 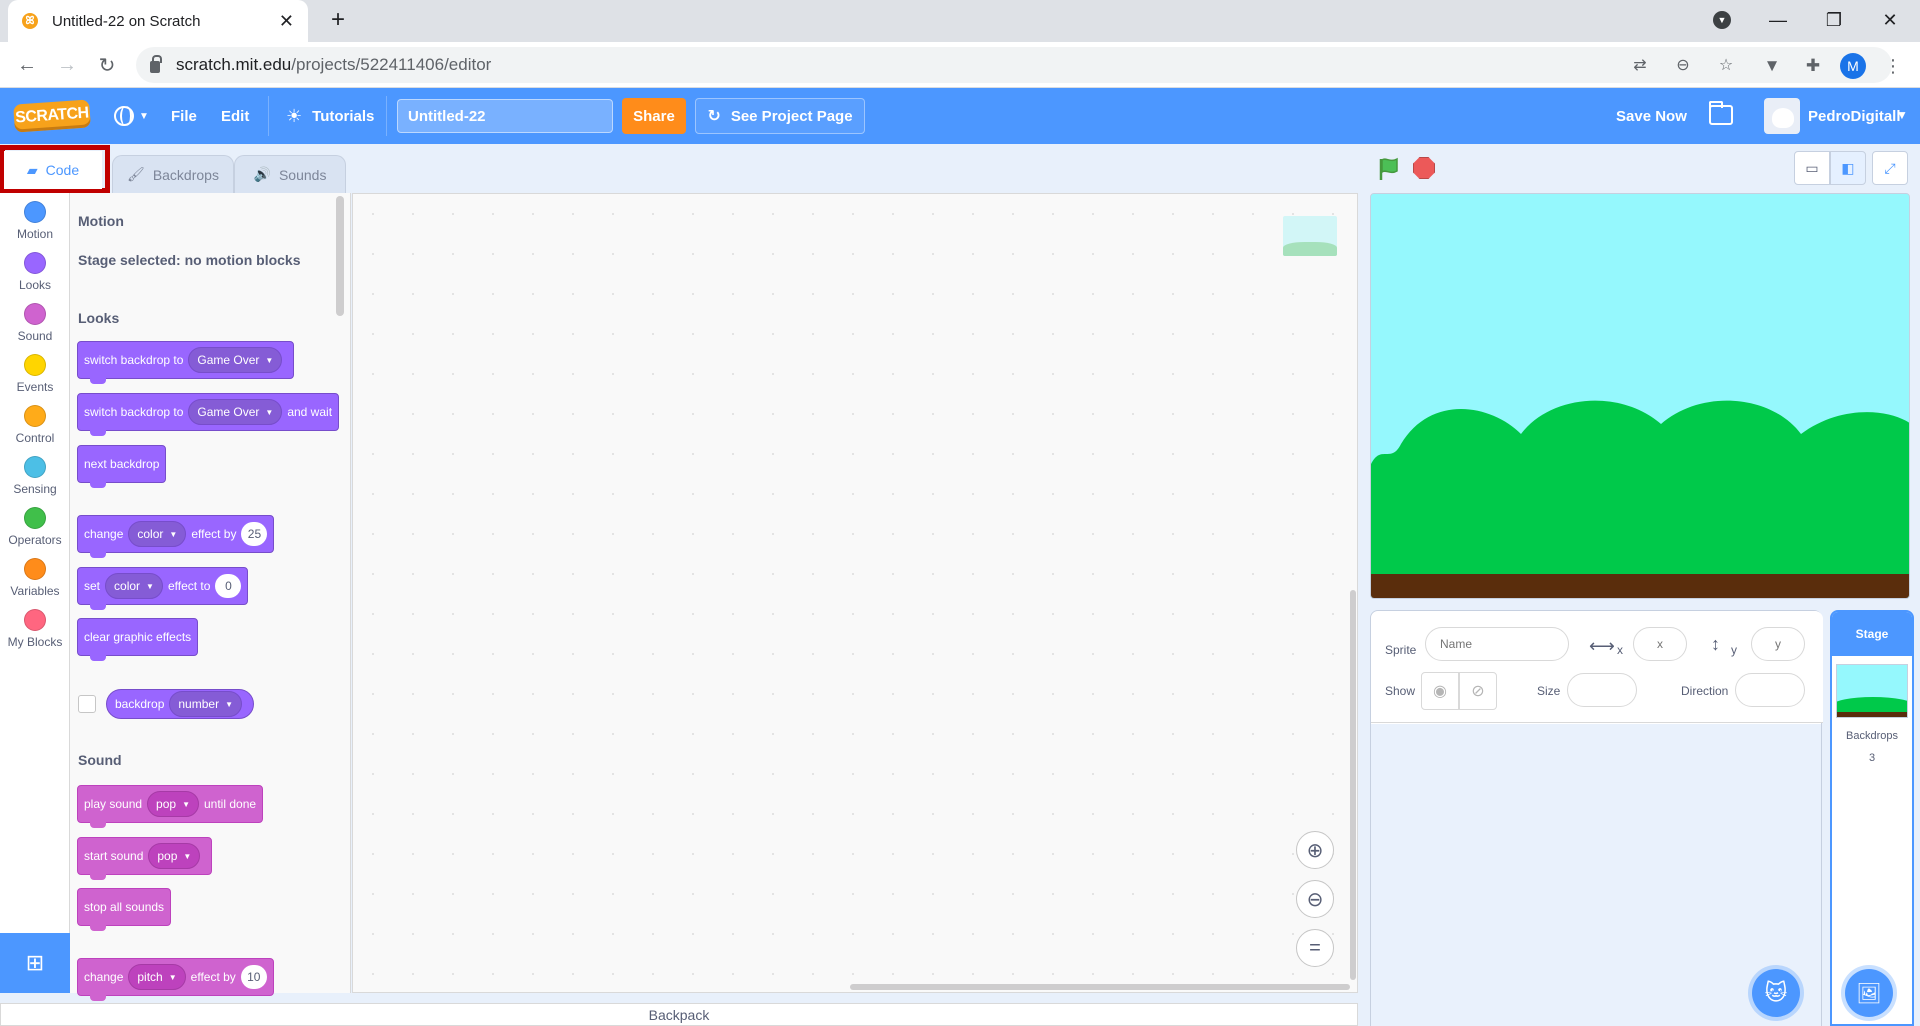 What do you see at coordinates (1778, 644) in the screenshot?
I see `y-position-input` at bounding box center [1778, 644].